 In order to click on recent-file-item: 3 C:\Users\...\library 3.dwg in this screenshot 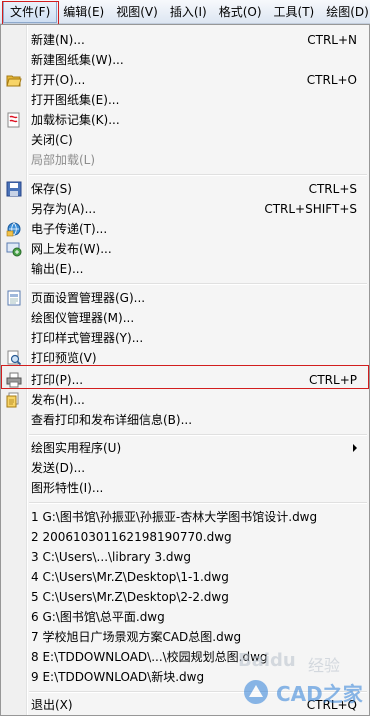, I will do `click(185, 557)`.